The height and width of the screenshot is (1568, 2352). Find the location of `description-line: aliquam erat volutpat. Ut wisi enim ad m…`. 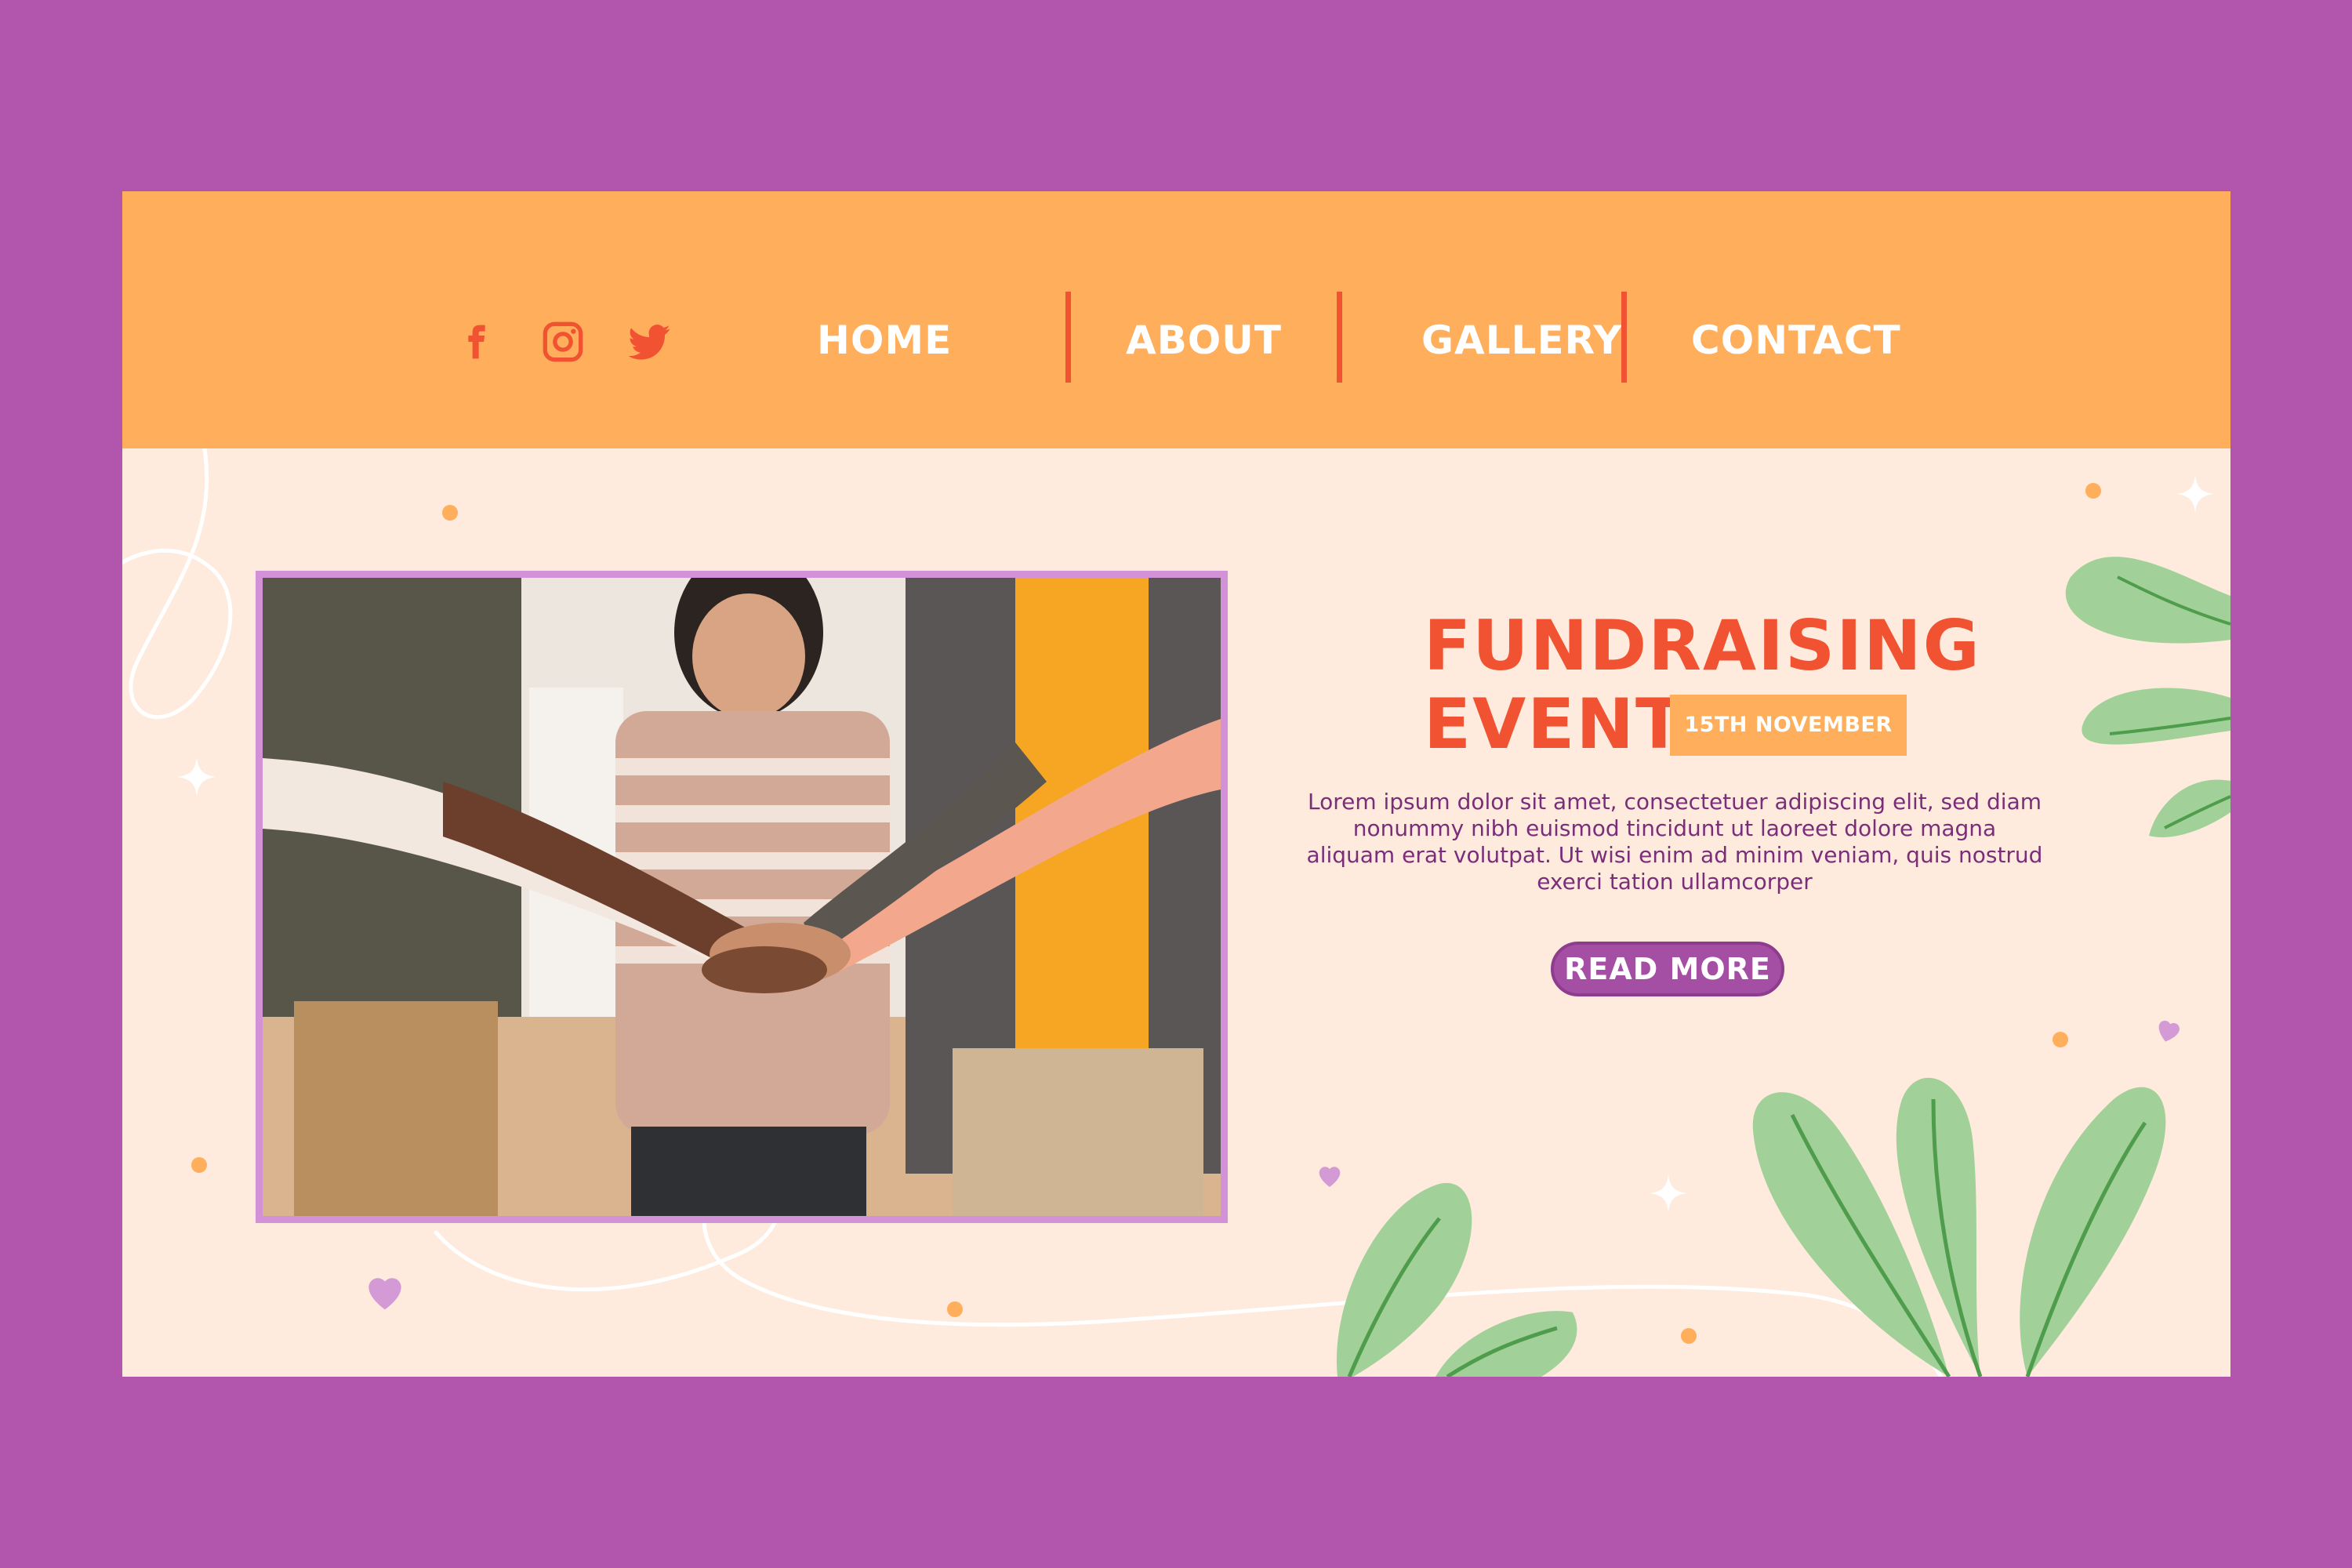

description-line: aliquam erat volutpat. Ut wisi enim ad m… is located at coordinates (1675, 855).